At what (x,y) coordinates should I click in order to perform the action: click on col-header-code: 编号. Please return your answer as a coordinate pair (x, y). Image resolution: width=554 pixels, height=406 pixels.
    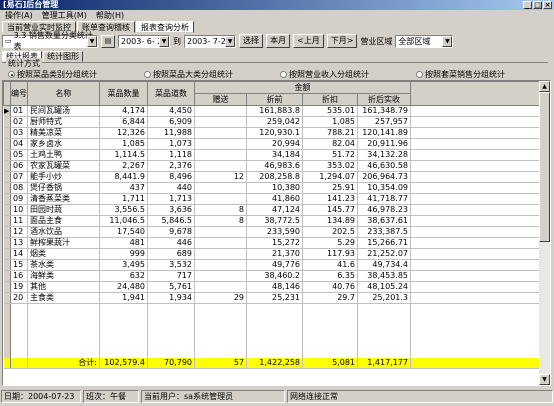
    Looking at the image, I should click on (19, 93).